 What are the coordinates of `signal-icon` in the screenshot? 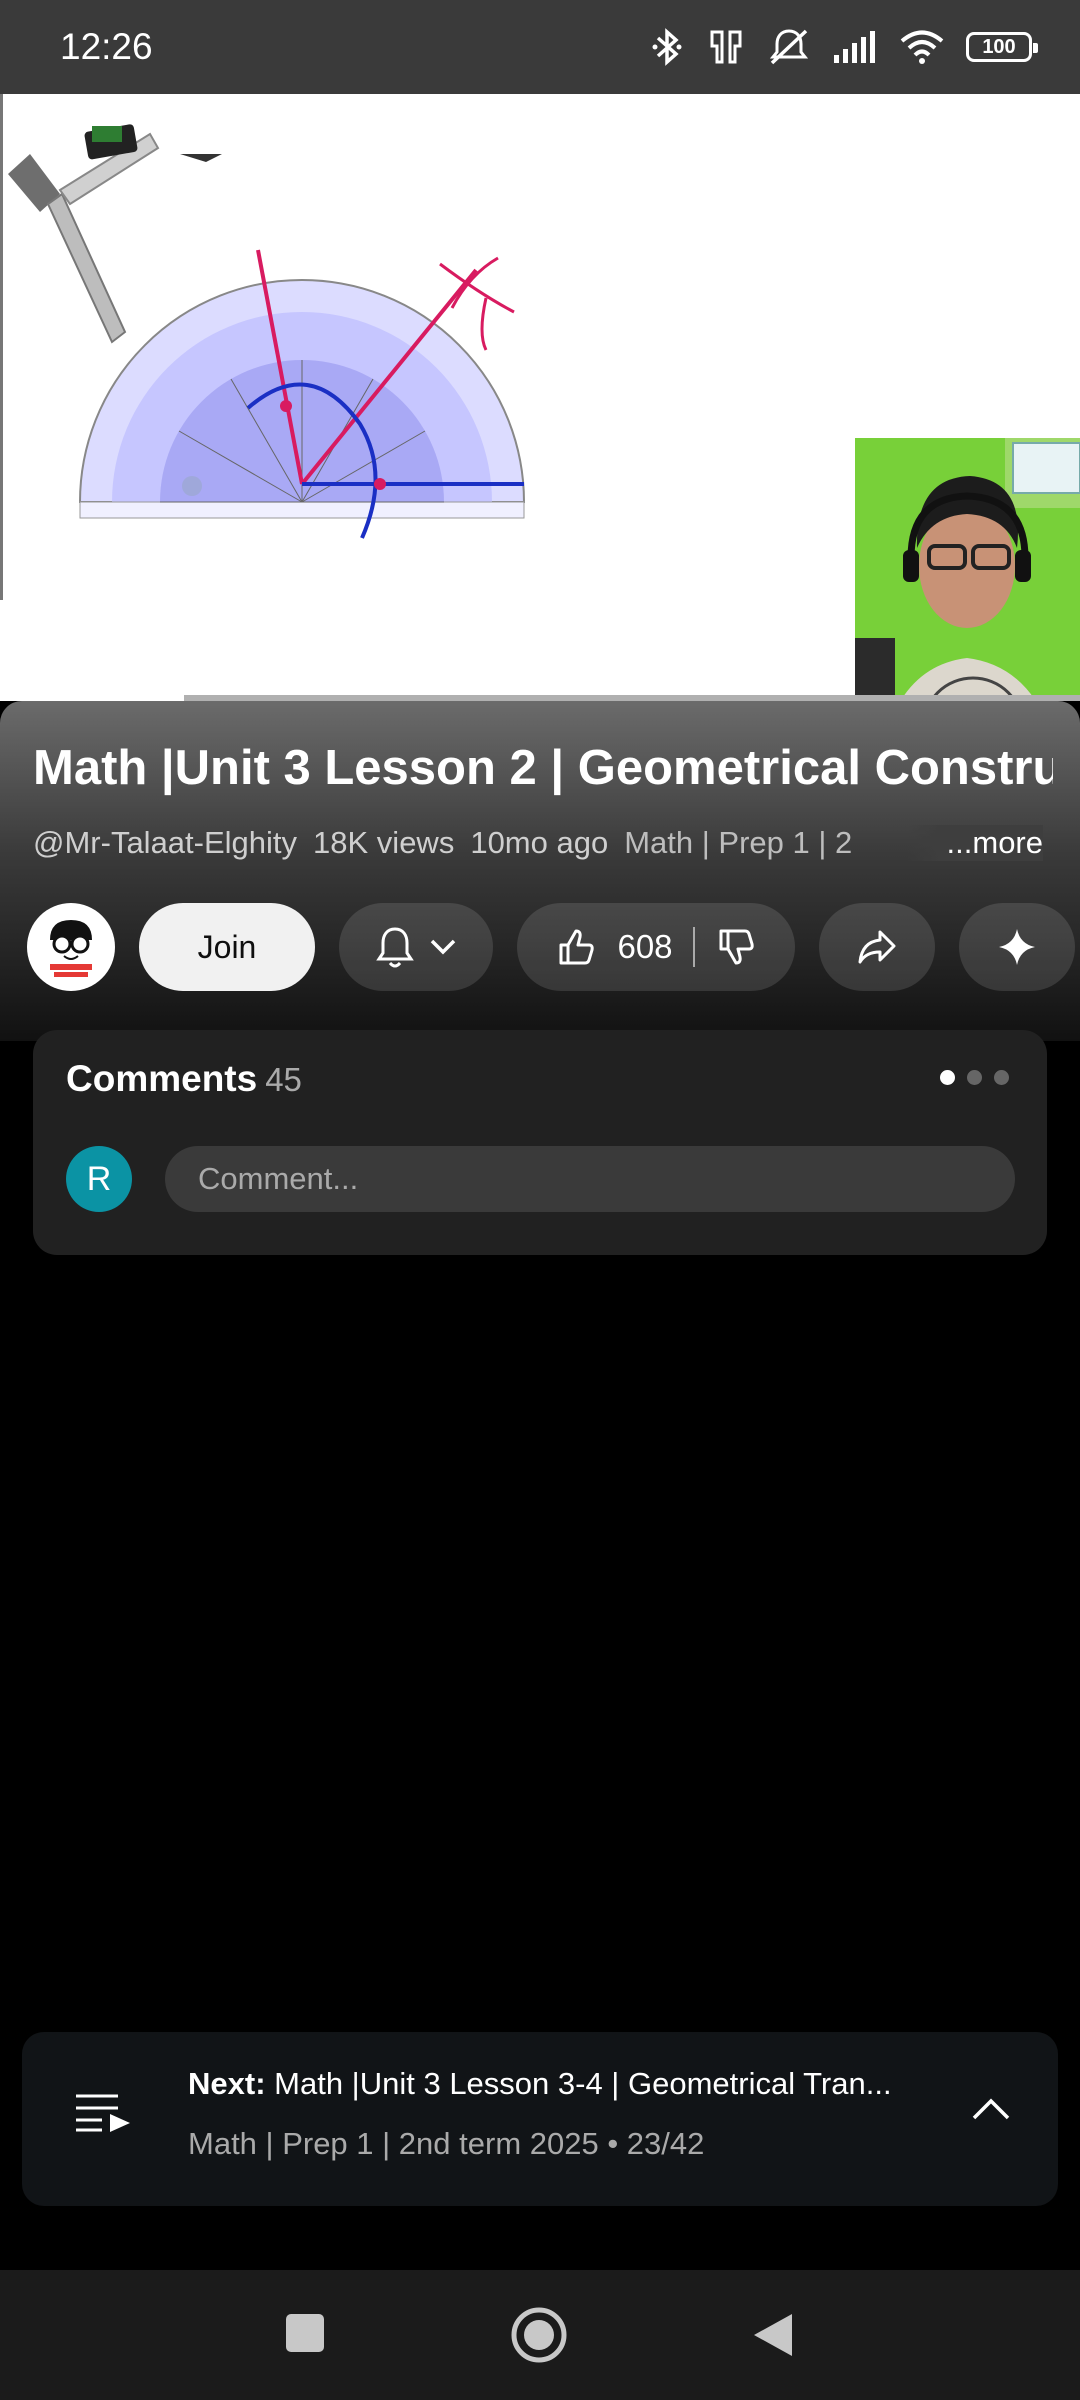 It's located at (854, 47).